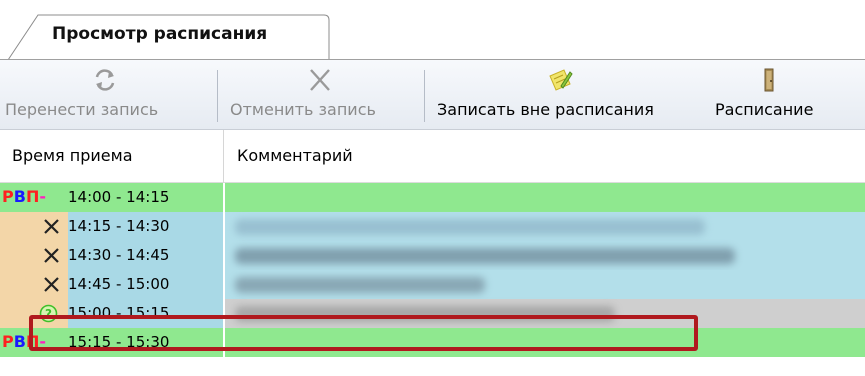 Image resolution: width=865 pixels, height=376 pixels. I want to click on column-header-time: Время приема, so click(112, 156).